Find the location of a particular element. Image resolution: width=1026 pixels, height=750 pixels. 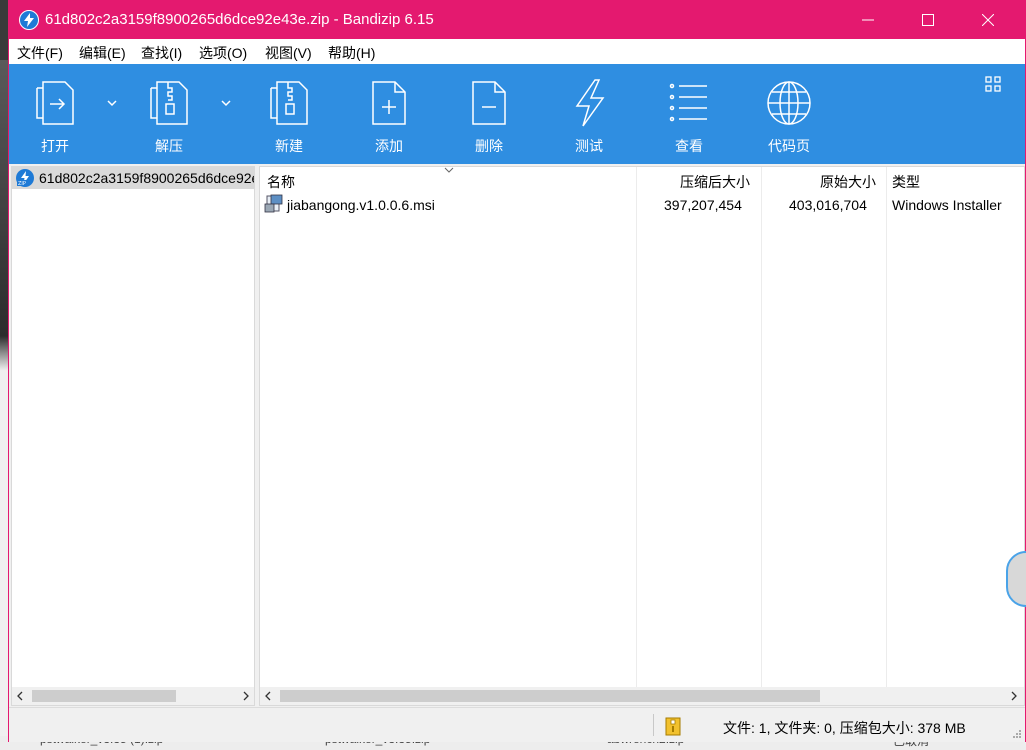

layout-grid-icon is located at coordinates (993, 84).